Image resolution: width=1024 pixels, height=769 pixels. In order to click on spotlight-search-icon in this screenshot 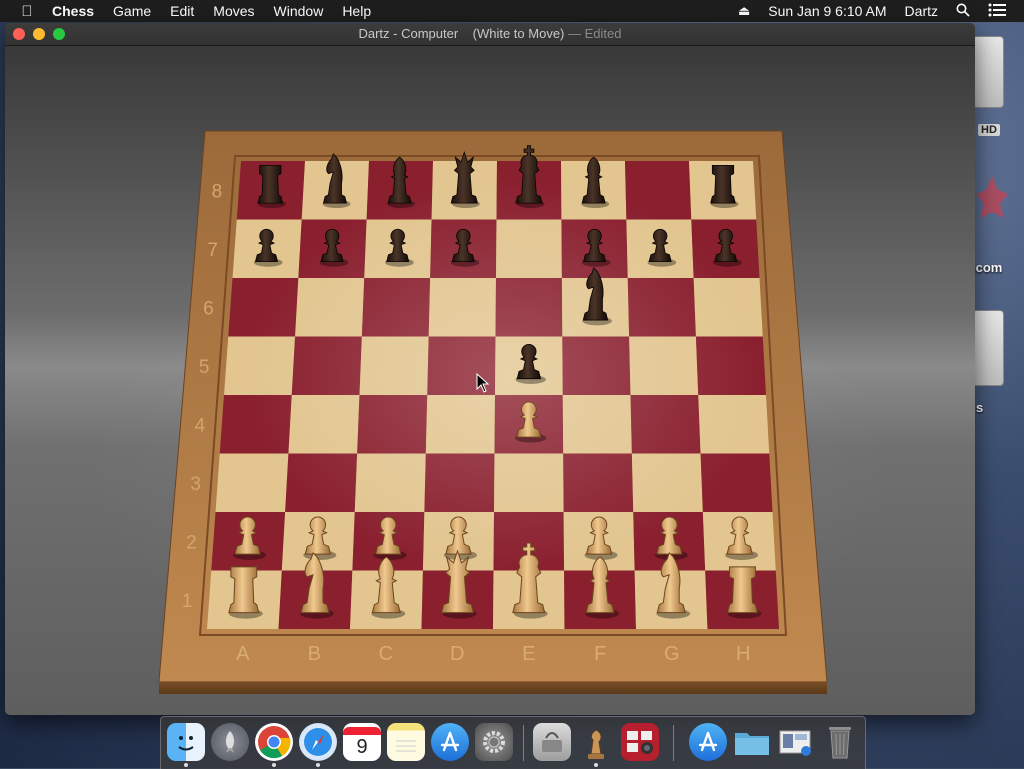, I will do `click(963, 11)`.